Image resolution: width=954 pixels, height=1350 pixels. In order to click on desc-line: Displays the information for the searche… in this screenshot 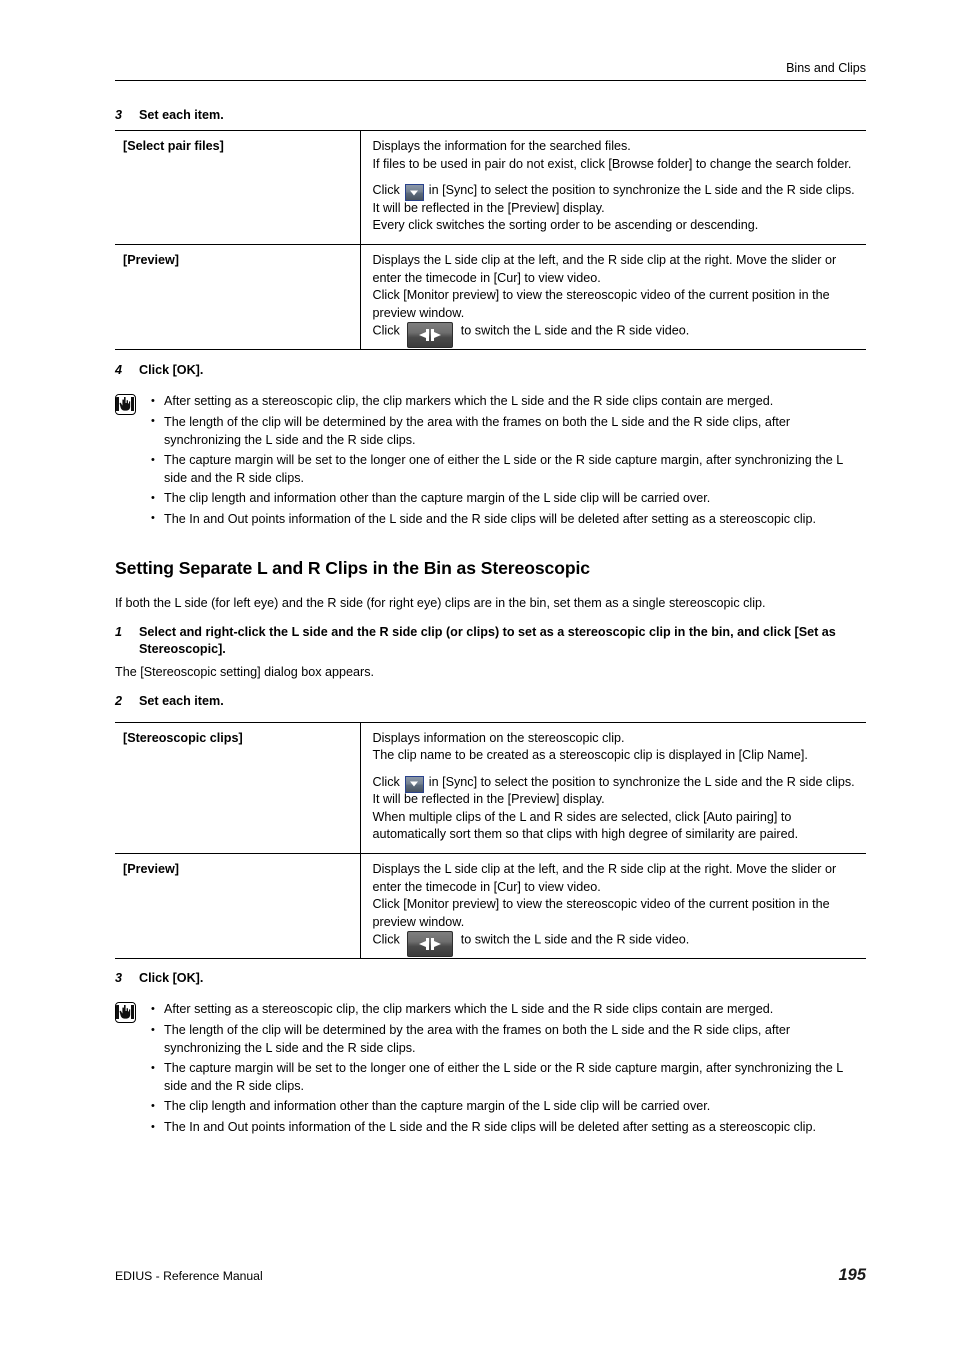, I will do `click(501, 146)`.